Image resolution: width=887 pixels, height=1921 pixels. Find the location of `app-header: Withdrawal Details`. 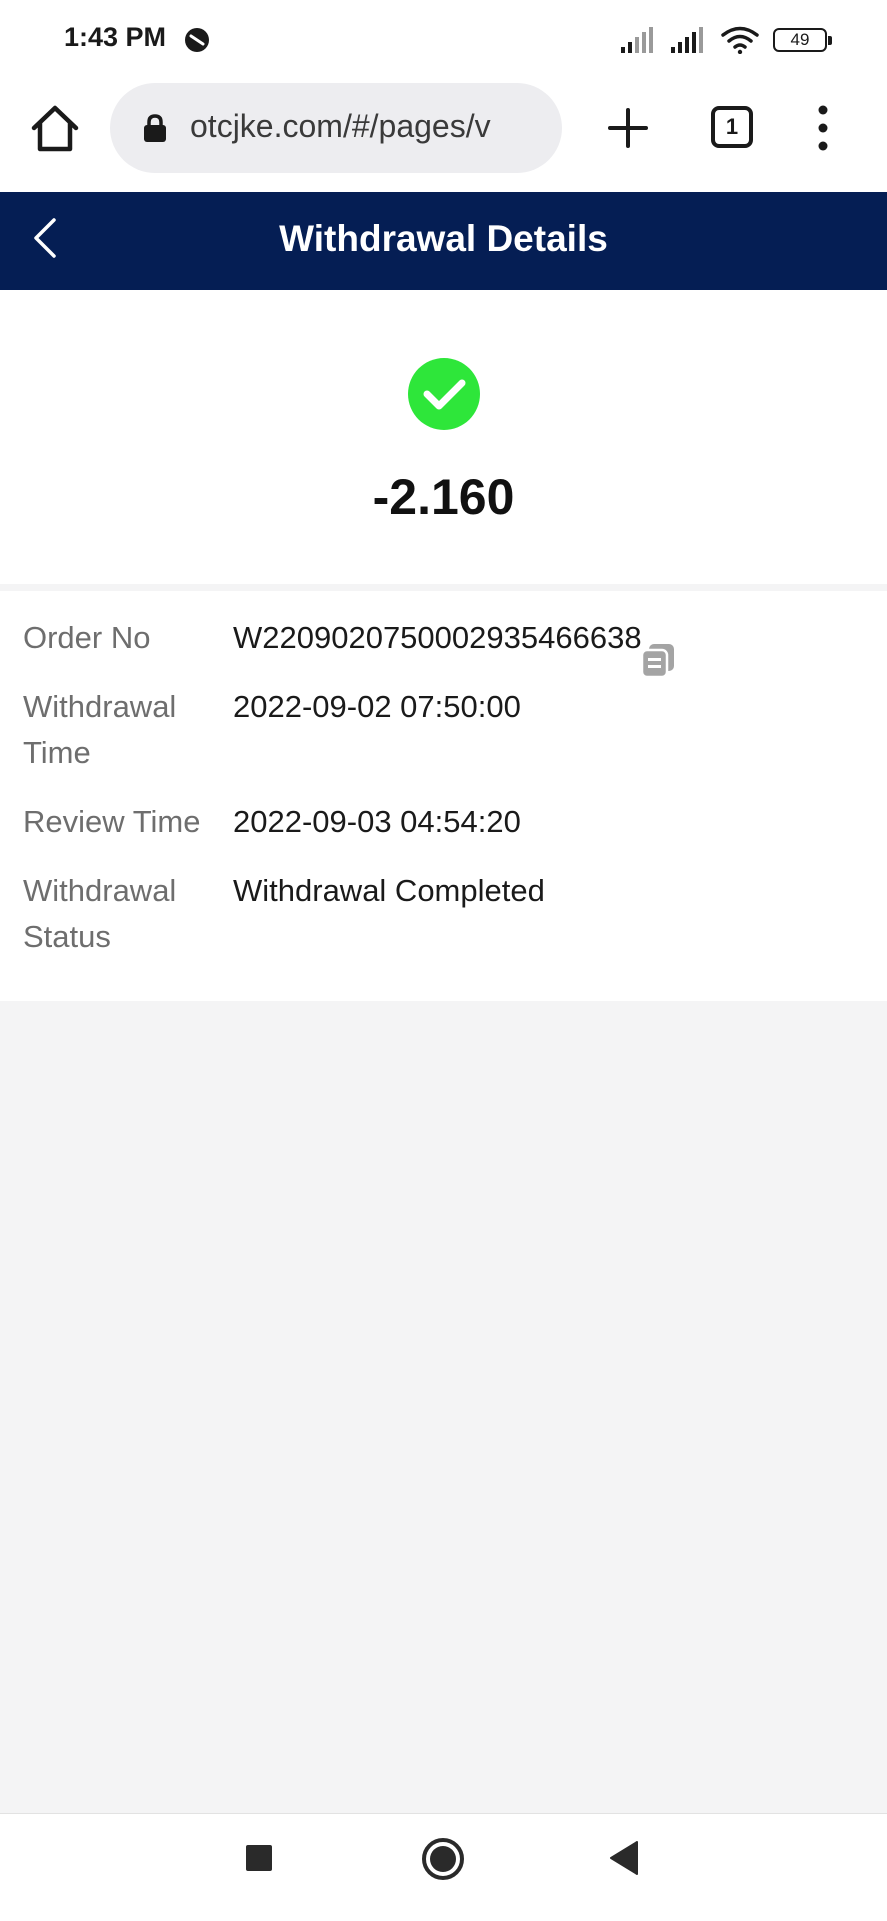

app-header: Withdrawal Details is located at coordinates (443, 241).